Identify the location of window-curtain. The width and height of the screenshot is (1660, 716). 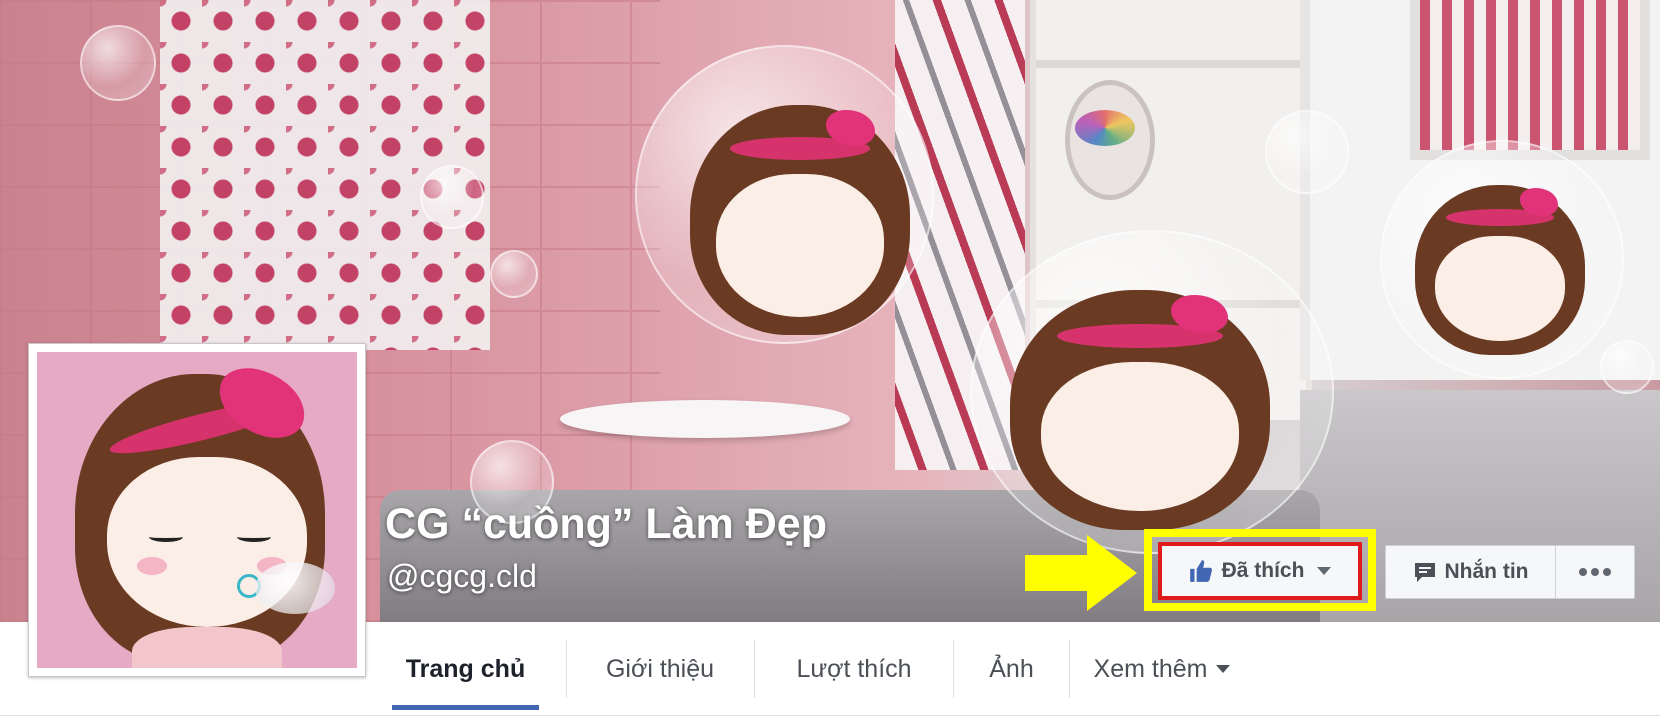
(1530, 80).